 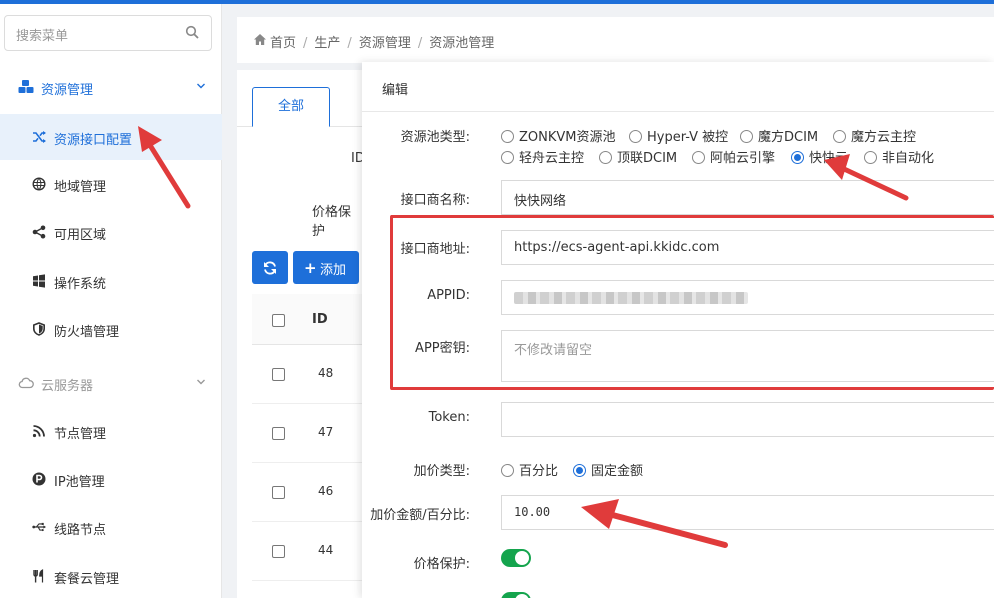 I want to click on markup-type-label: 加价类型:, so click(x=441, y=471).